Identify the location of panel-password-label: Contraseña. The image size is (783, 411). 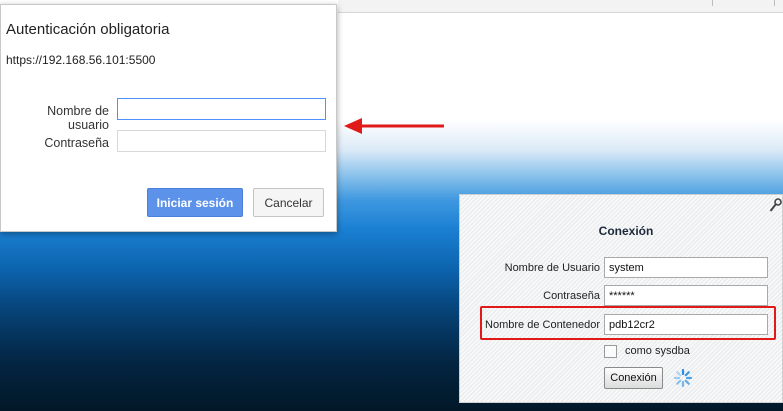
(571, 296).